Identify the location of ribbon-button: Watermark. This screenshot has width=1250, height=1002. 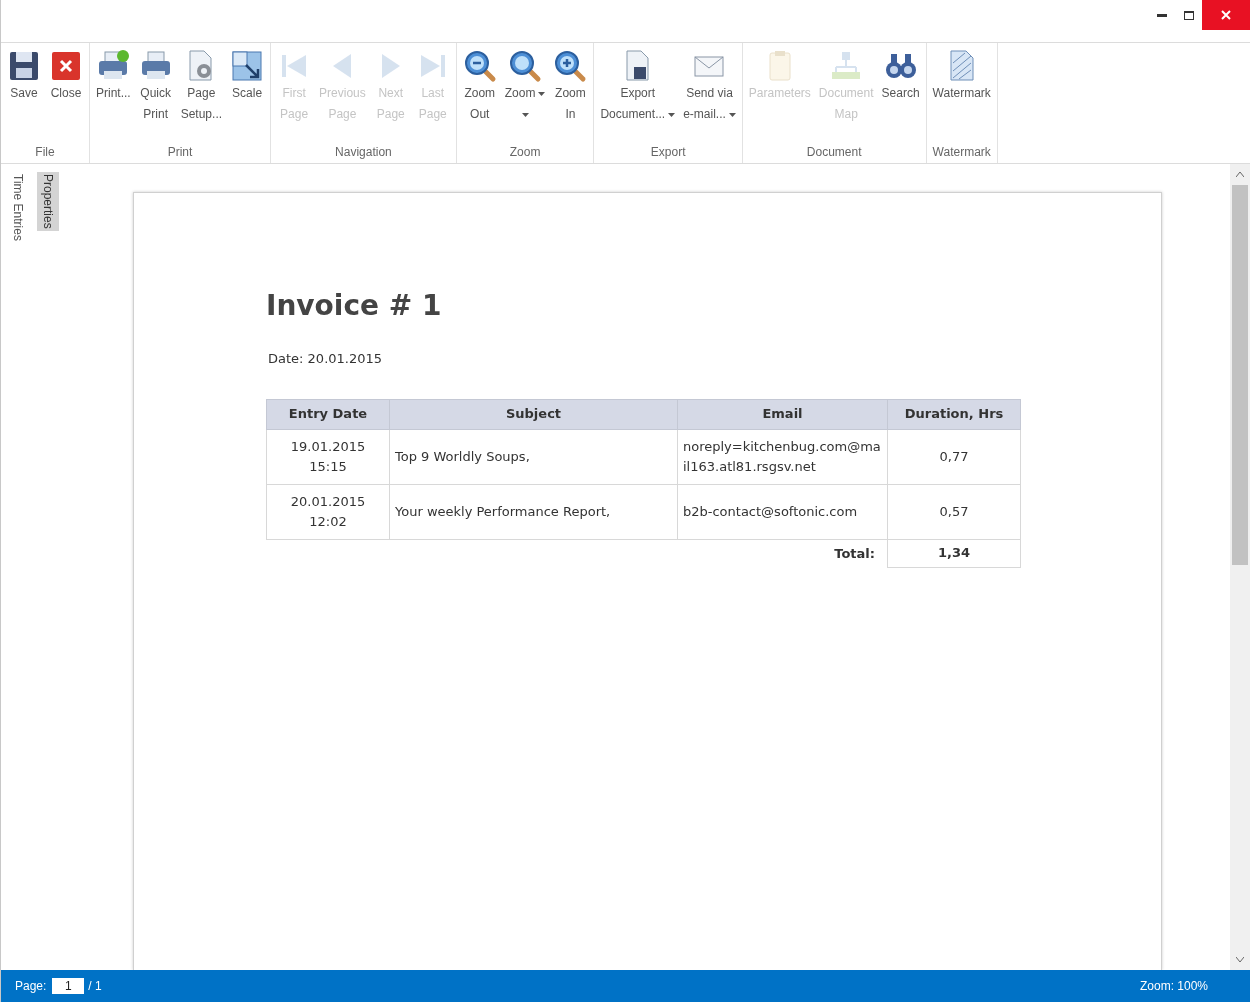
(961, 96).